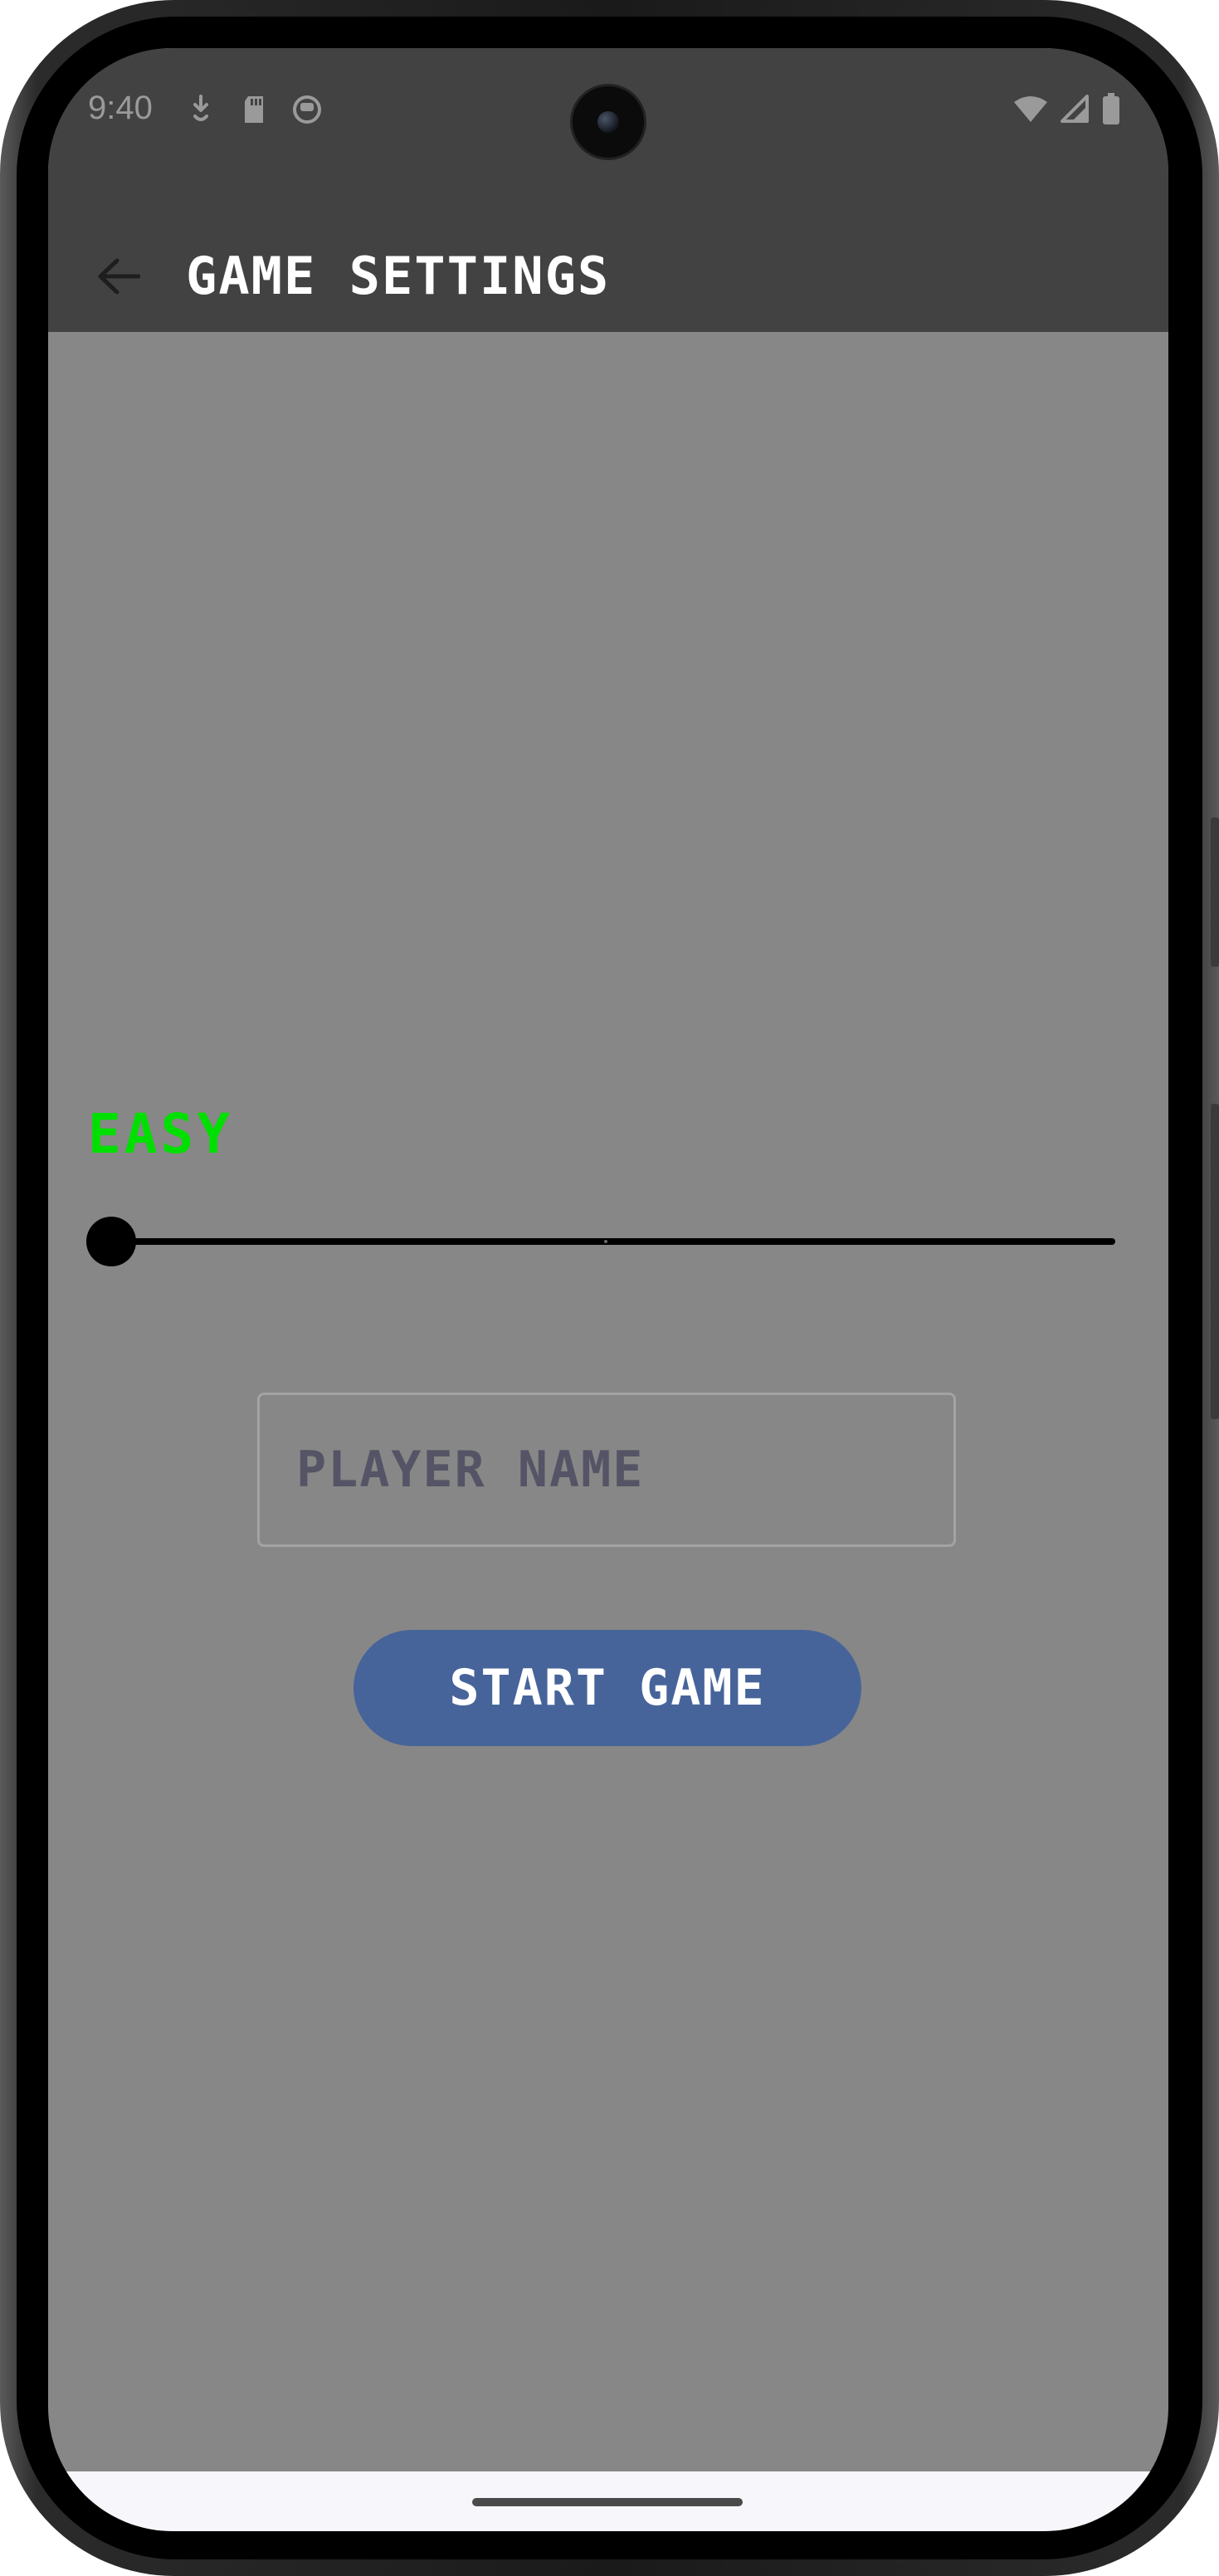 The height and width of the screenshot is (2576, 1219). I want to click on arrow-back-icon, so click(119, 276).